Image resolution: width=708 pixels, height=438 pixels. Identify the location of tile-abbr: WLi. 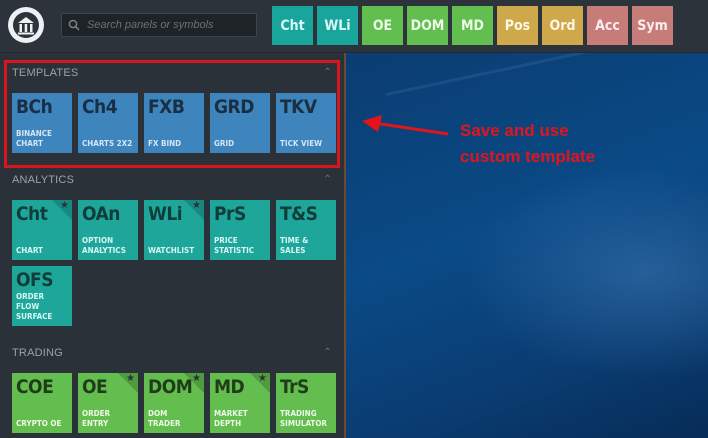
(165, 214).